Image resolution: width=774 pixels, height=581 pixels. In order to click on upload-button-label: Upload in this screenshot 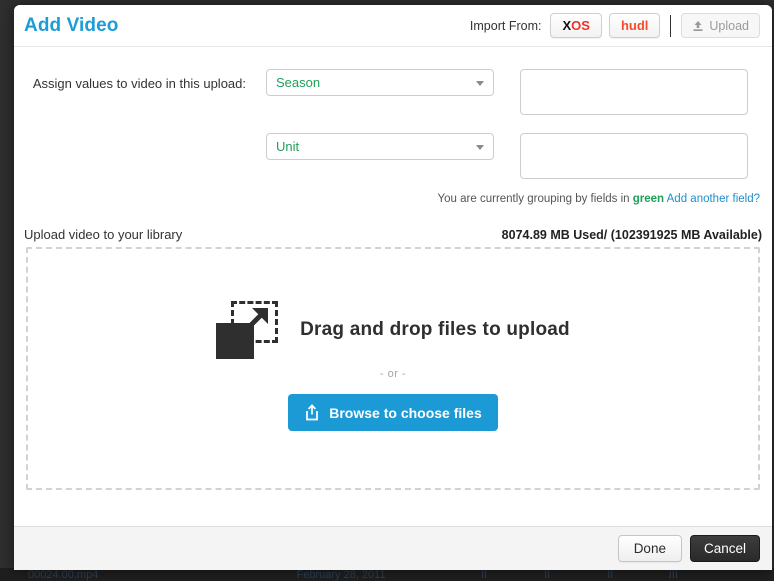, I will do `click(729, 25)`.